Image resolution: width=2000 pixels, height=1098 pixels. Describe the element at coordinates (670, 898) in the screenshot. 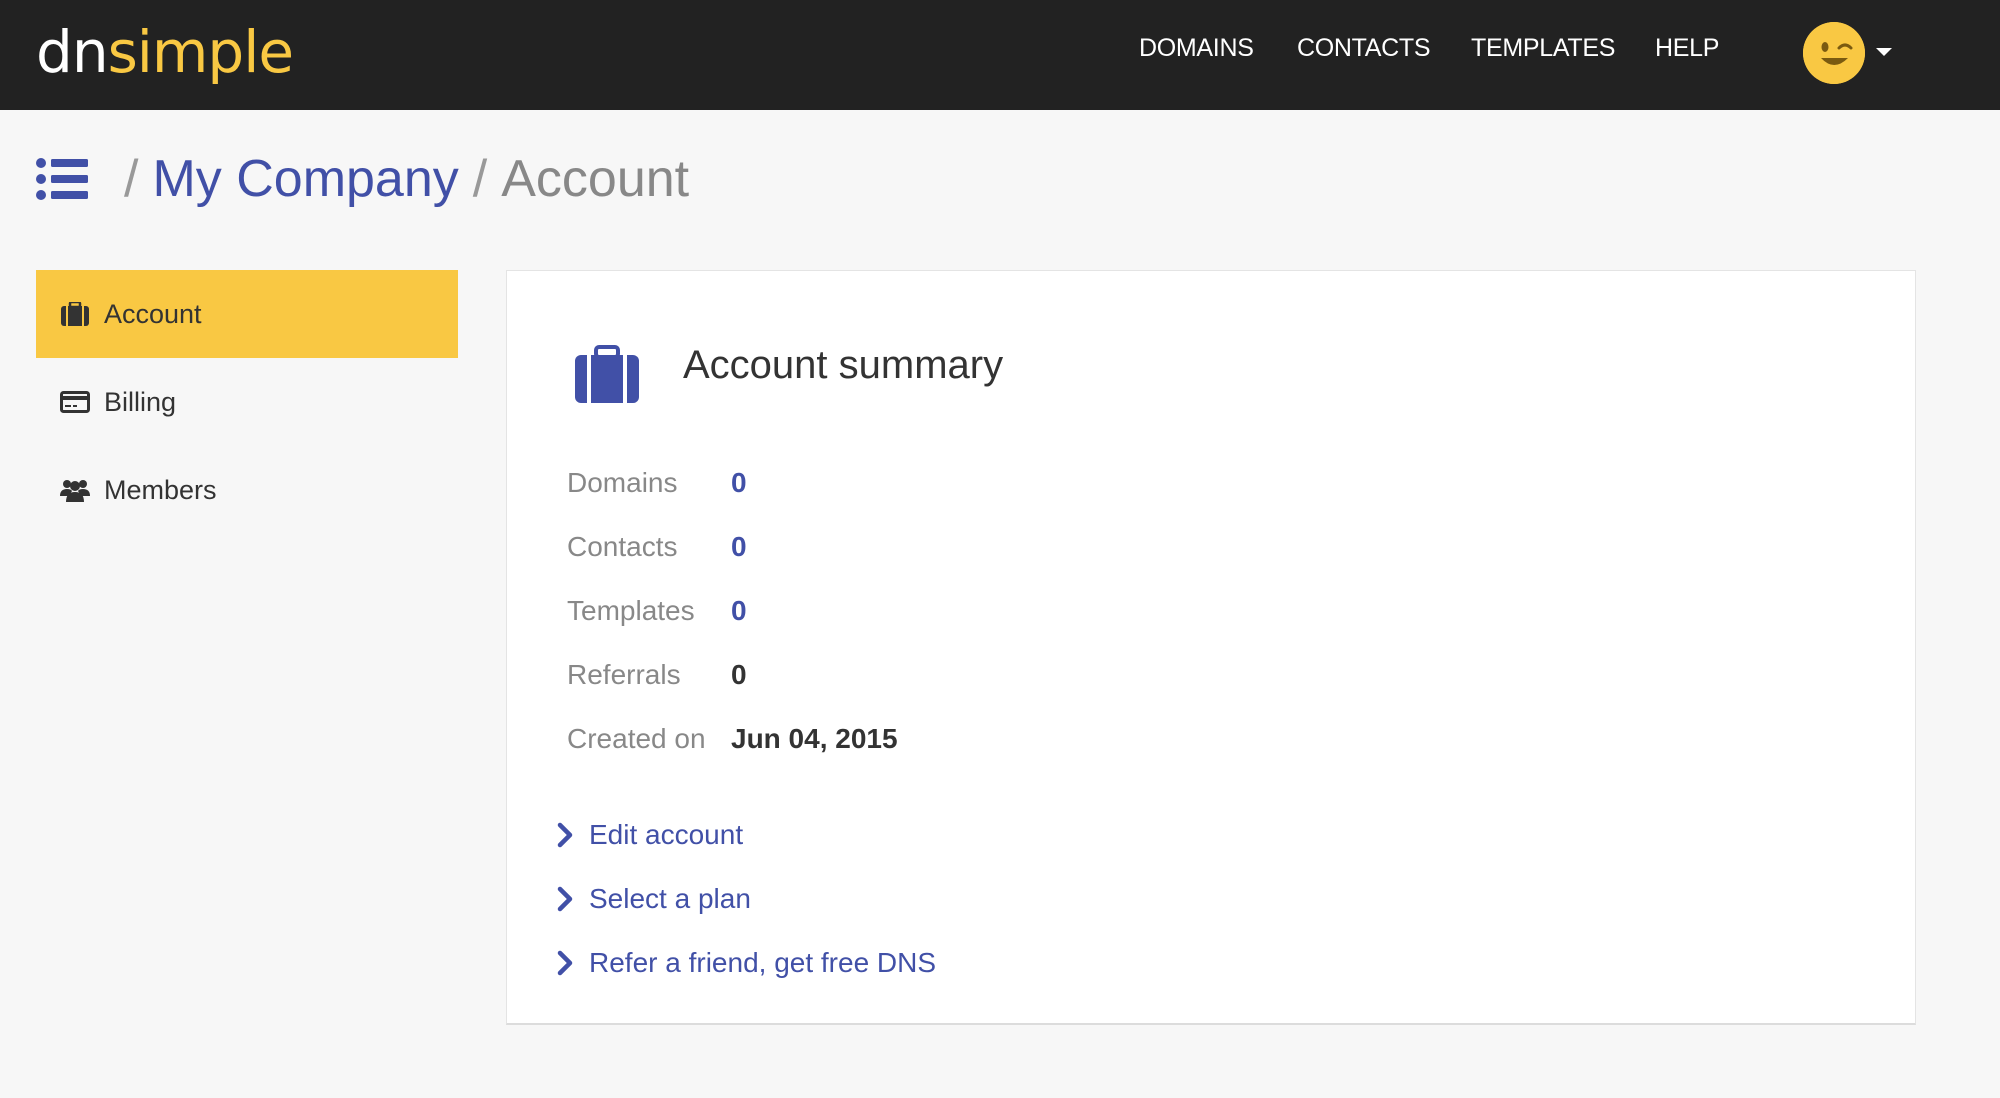

I see `action-label: Select a plan` at that location.